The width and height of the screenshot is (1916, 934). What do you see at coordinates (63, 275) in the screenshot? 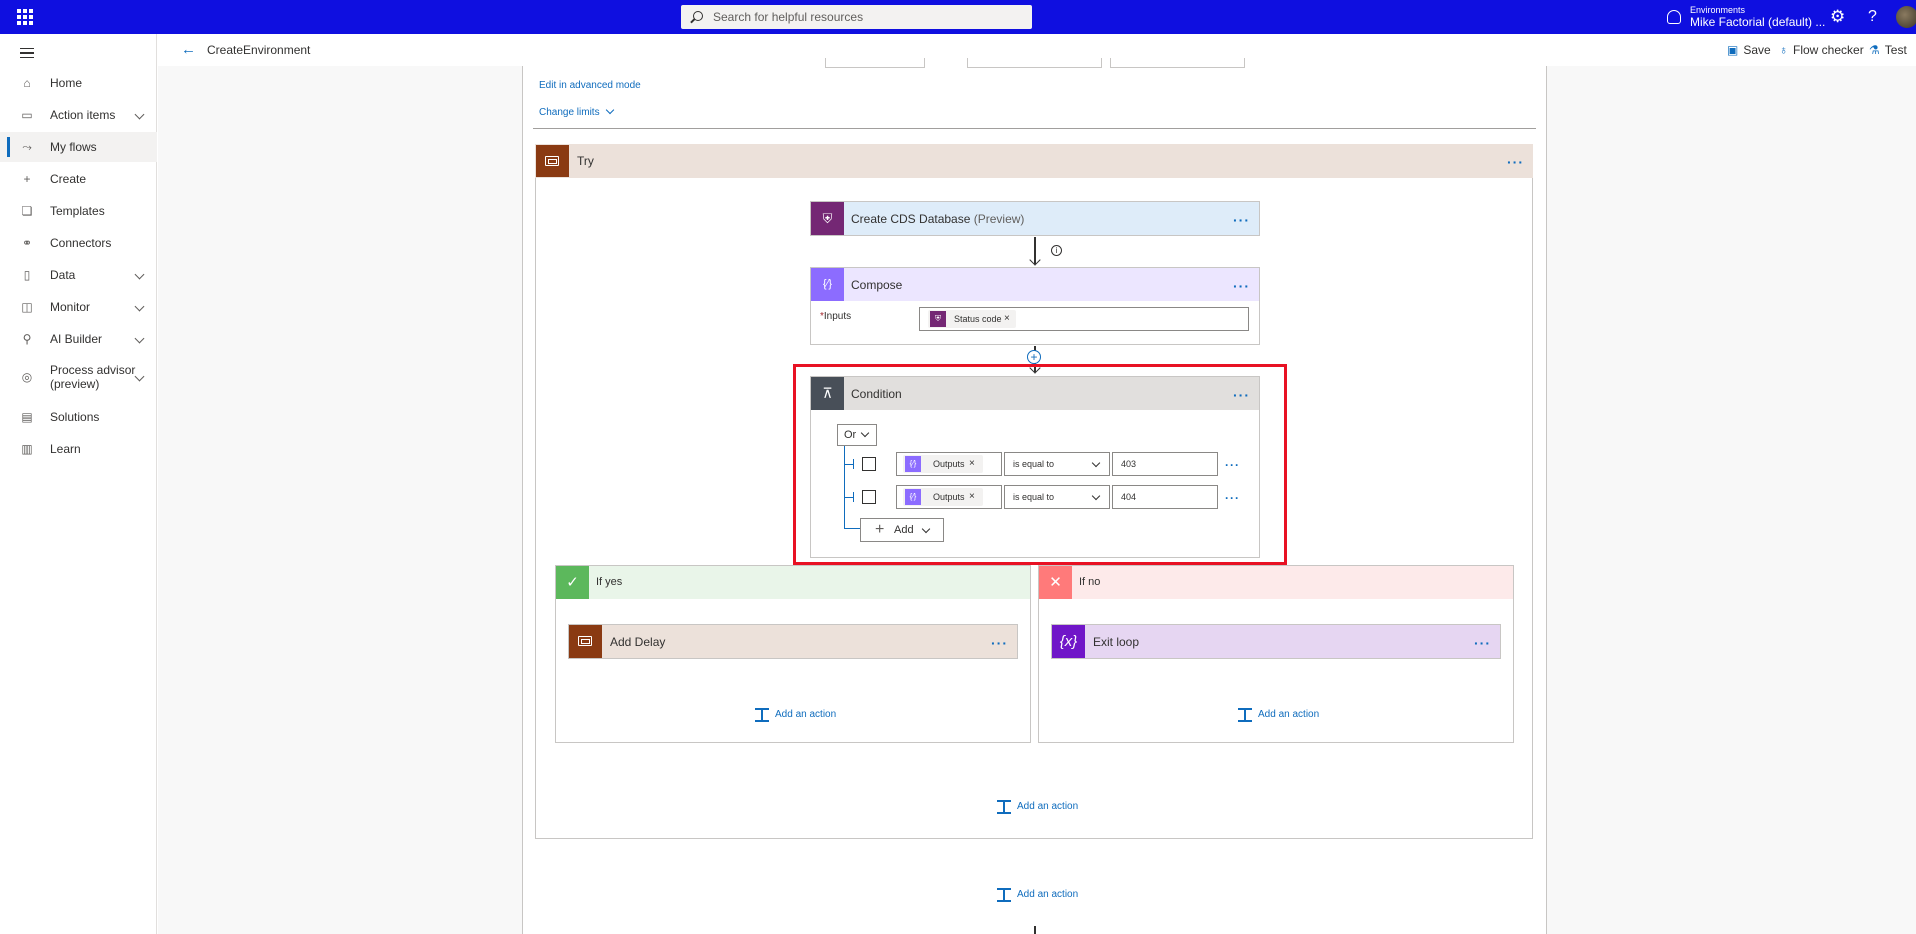
I see `sidebar-item-label: Data` at bounding box center [63, 275].